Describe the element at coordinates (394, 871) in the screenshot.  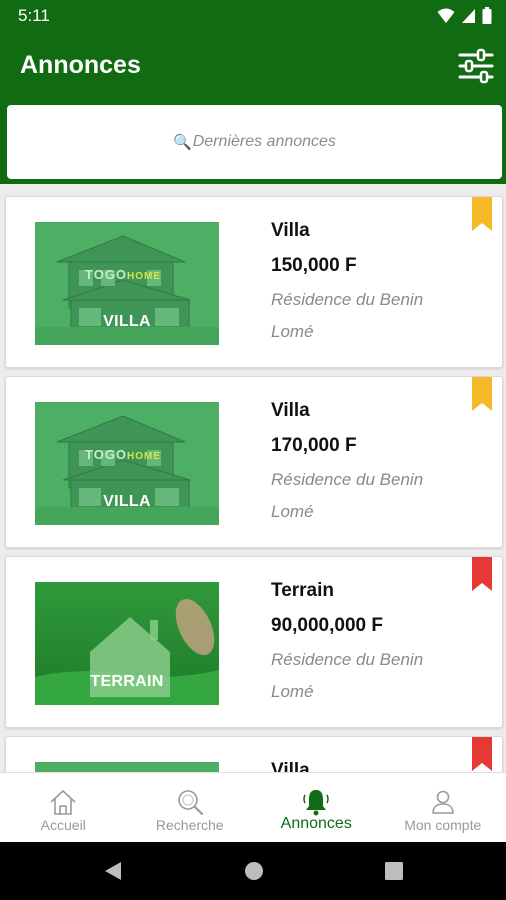
I see `recents-icon` at that location.